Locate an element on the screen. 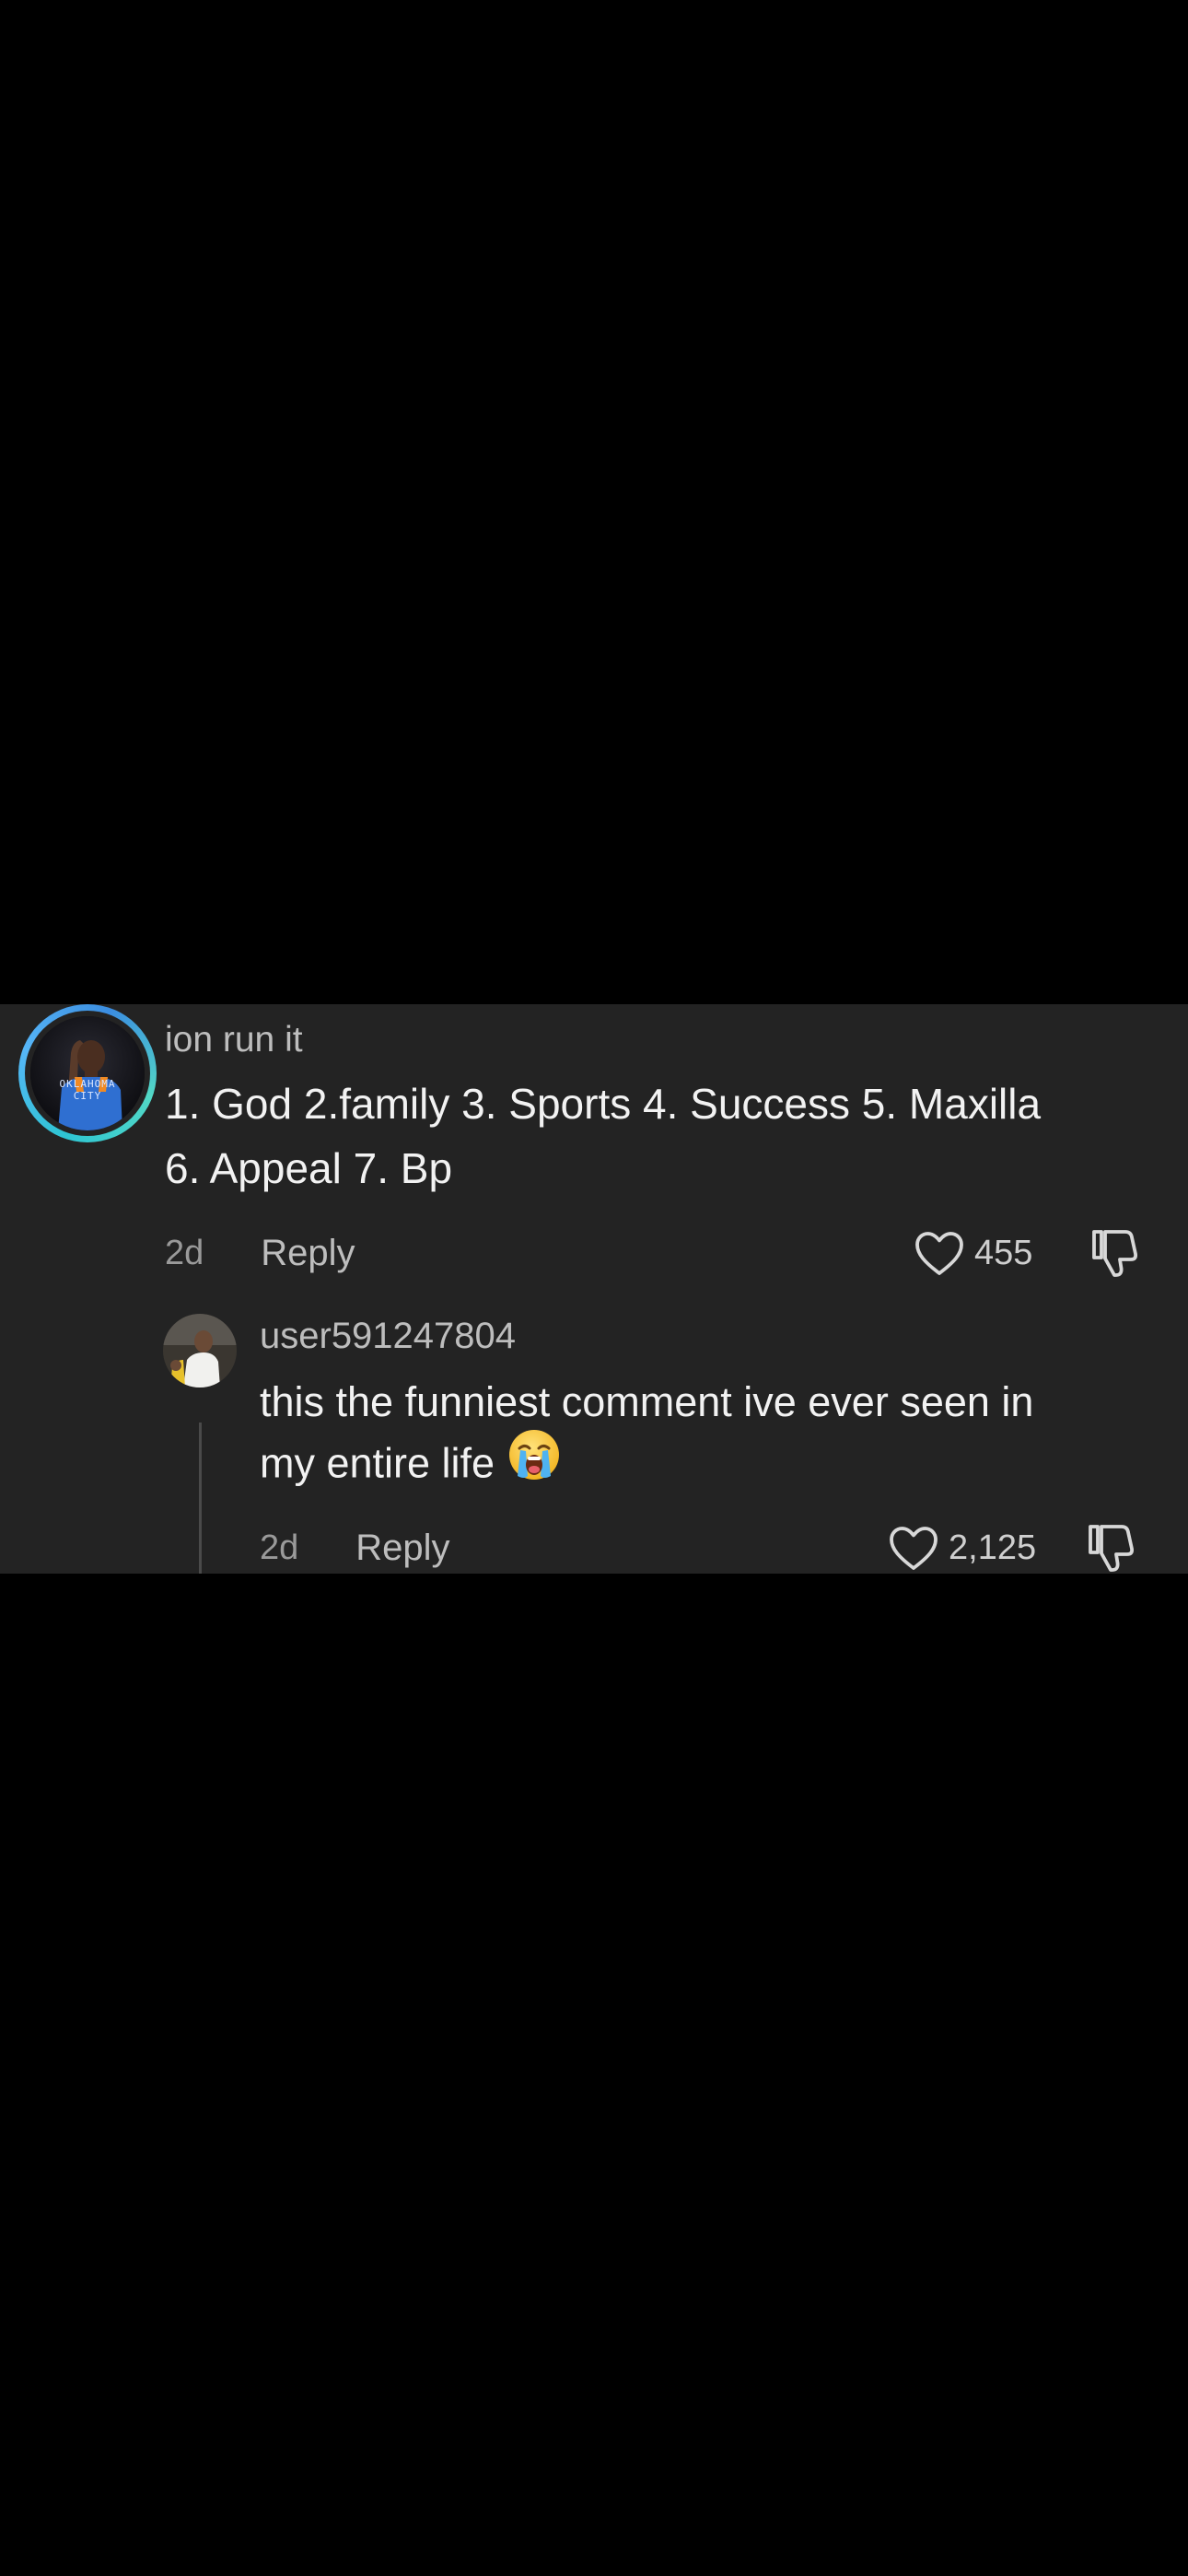 The height and width of the screenshot is (2576, 1188). reply-text-line-2-wrap: my entire life is located at coordinates (715, 1465).